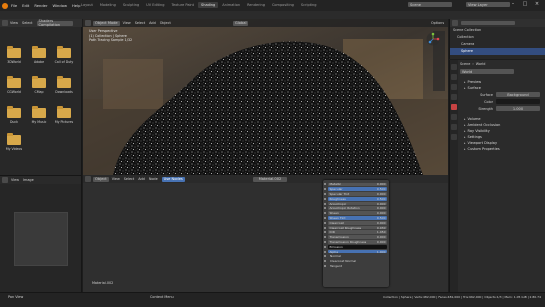  I want to click on section-custom-properties: Custom Properties, so click(502, 149).